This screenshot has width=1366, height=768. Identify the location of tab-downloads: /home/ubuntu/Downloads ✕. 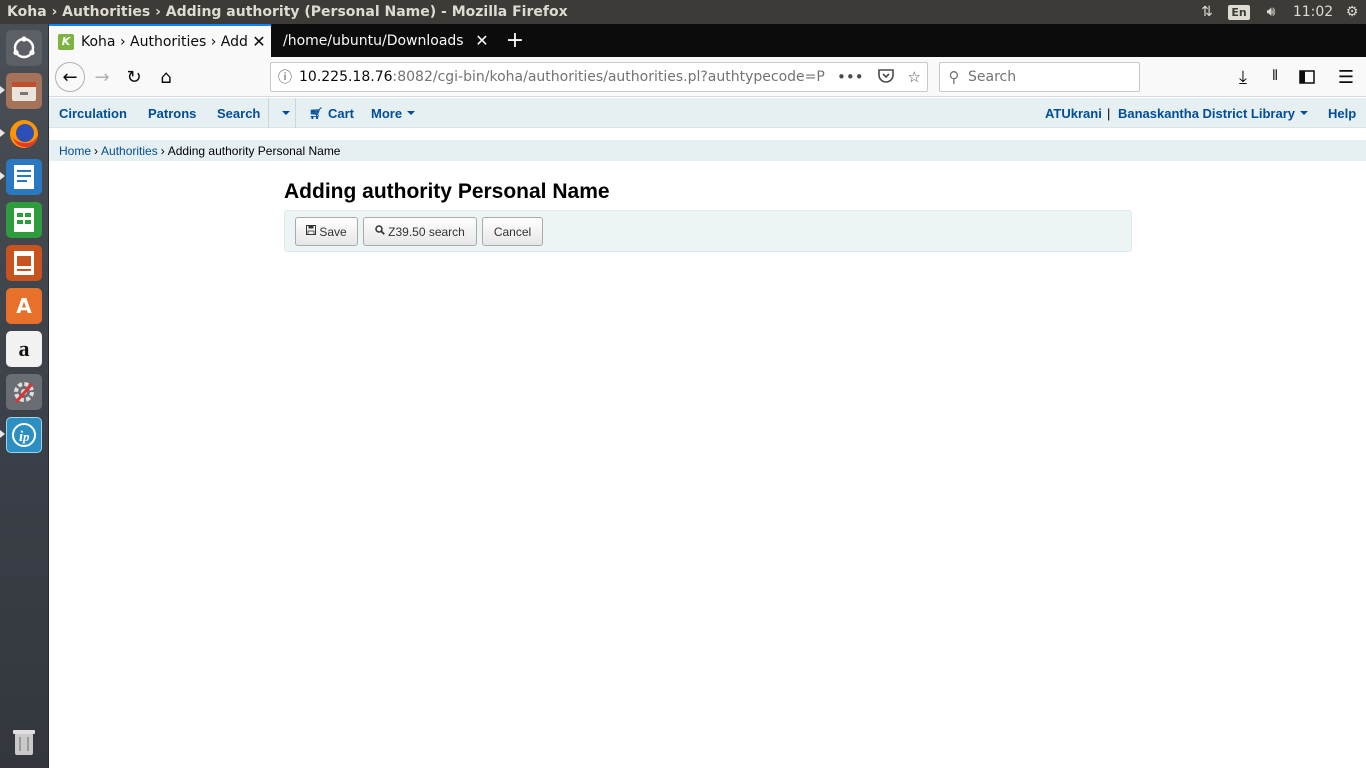
(383, 40).